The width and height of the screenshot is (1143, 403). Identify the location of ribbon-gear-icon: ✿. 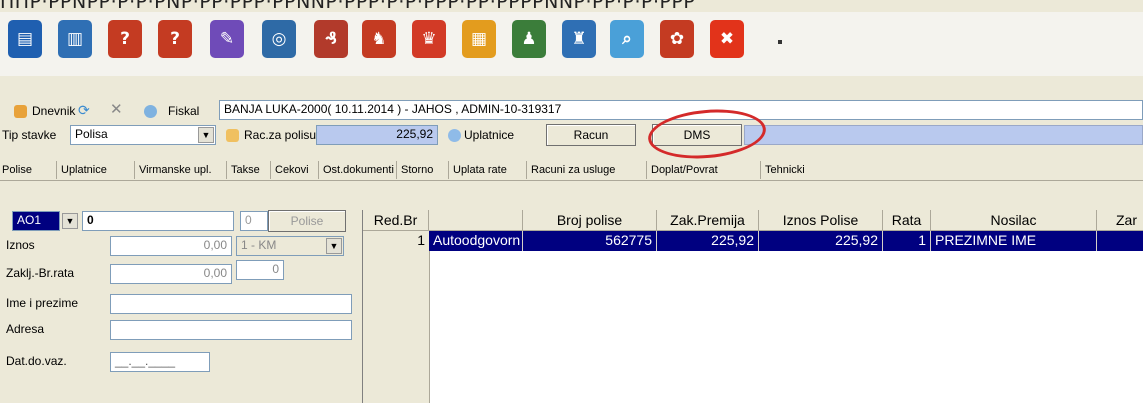
(677, 39).